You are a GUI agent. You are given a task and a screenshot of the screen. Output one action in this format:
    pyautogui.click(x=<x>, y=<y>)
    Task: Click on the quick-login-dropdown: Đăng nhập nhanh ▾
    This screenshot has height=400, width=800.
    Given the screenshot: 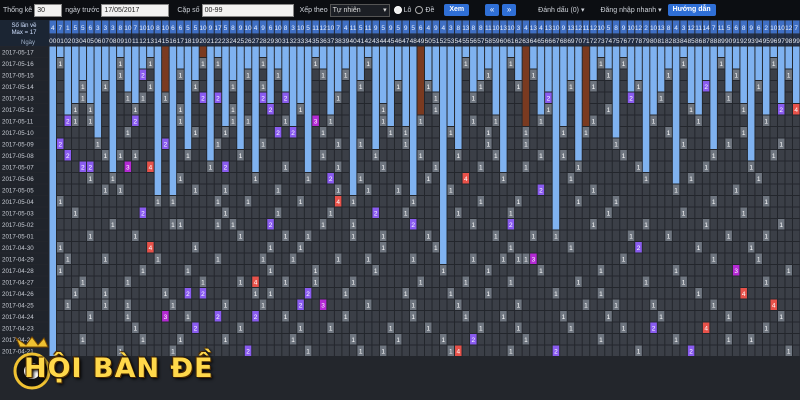 What is the action you would take?
    pyautogui.click(x=630, y=10)
    